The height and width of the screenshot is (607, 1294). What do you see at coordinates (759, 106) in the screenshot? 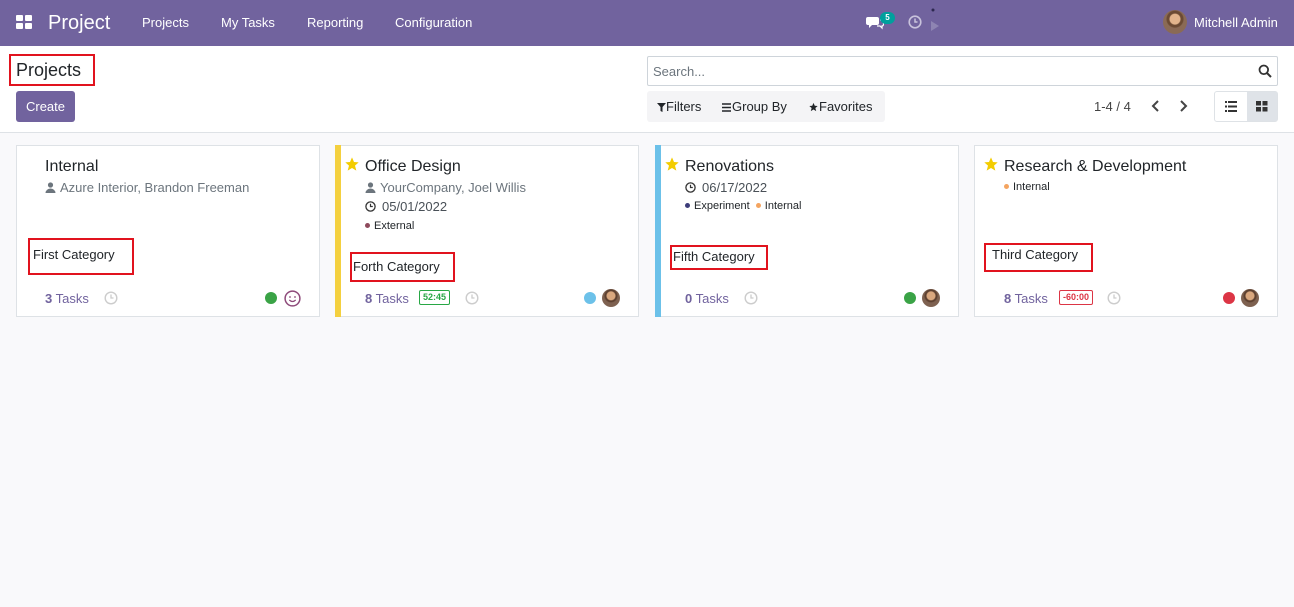
I see `group-by-label: Group By` at bounding box center [759, 106].